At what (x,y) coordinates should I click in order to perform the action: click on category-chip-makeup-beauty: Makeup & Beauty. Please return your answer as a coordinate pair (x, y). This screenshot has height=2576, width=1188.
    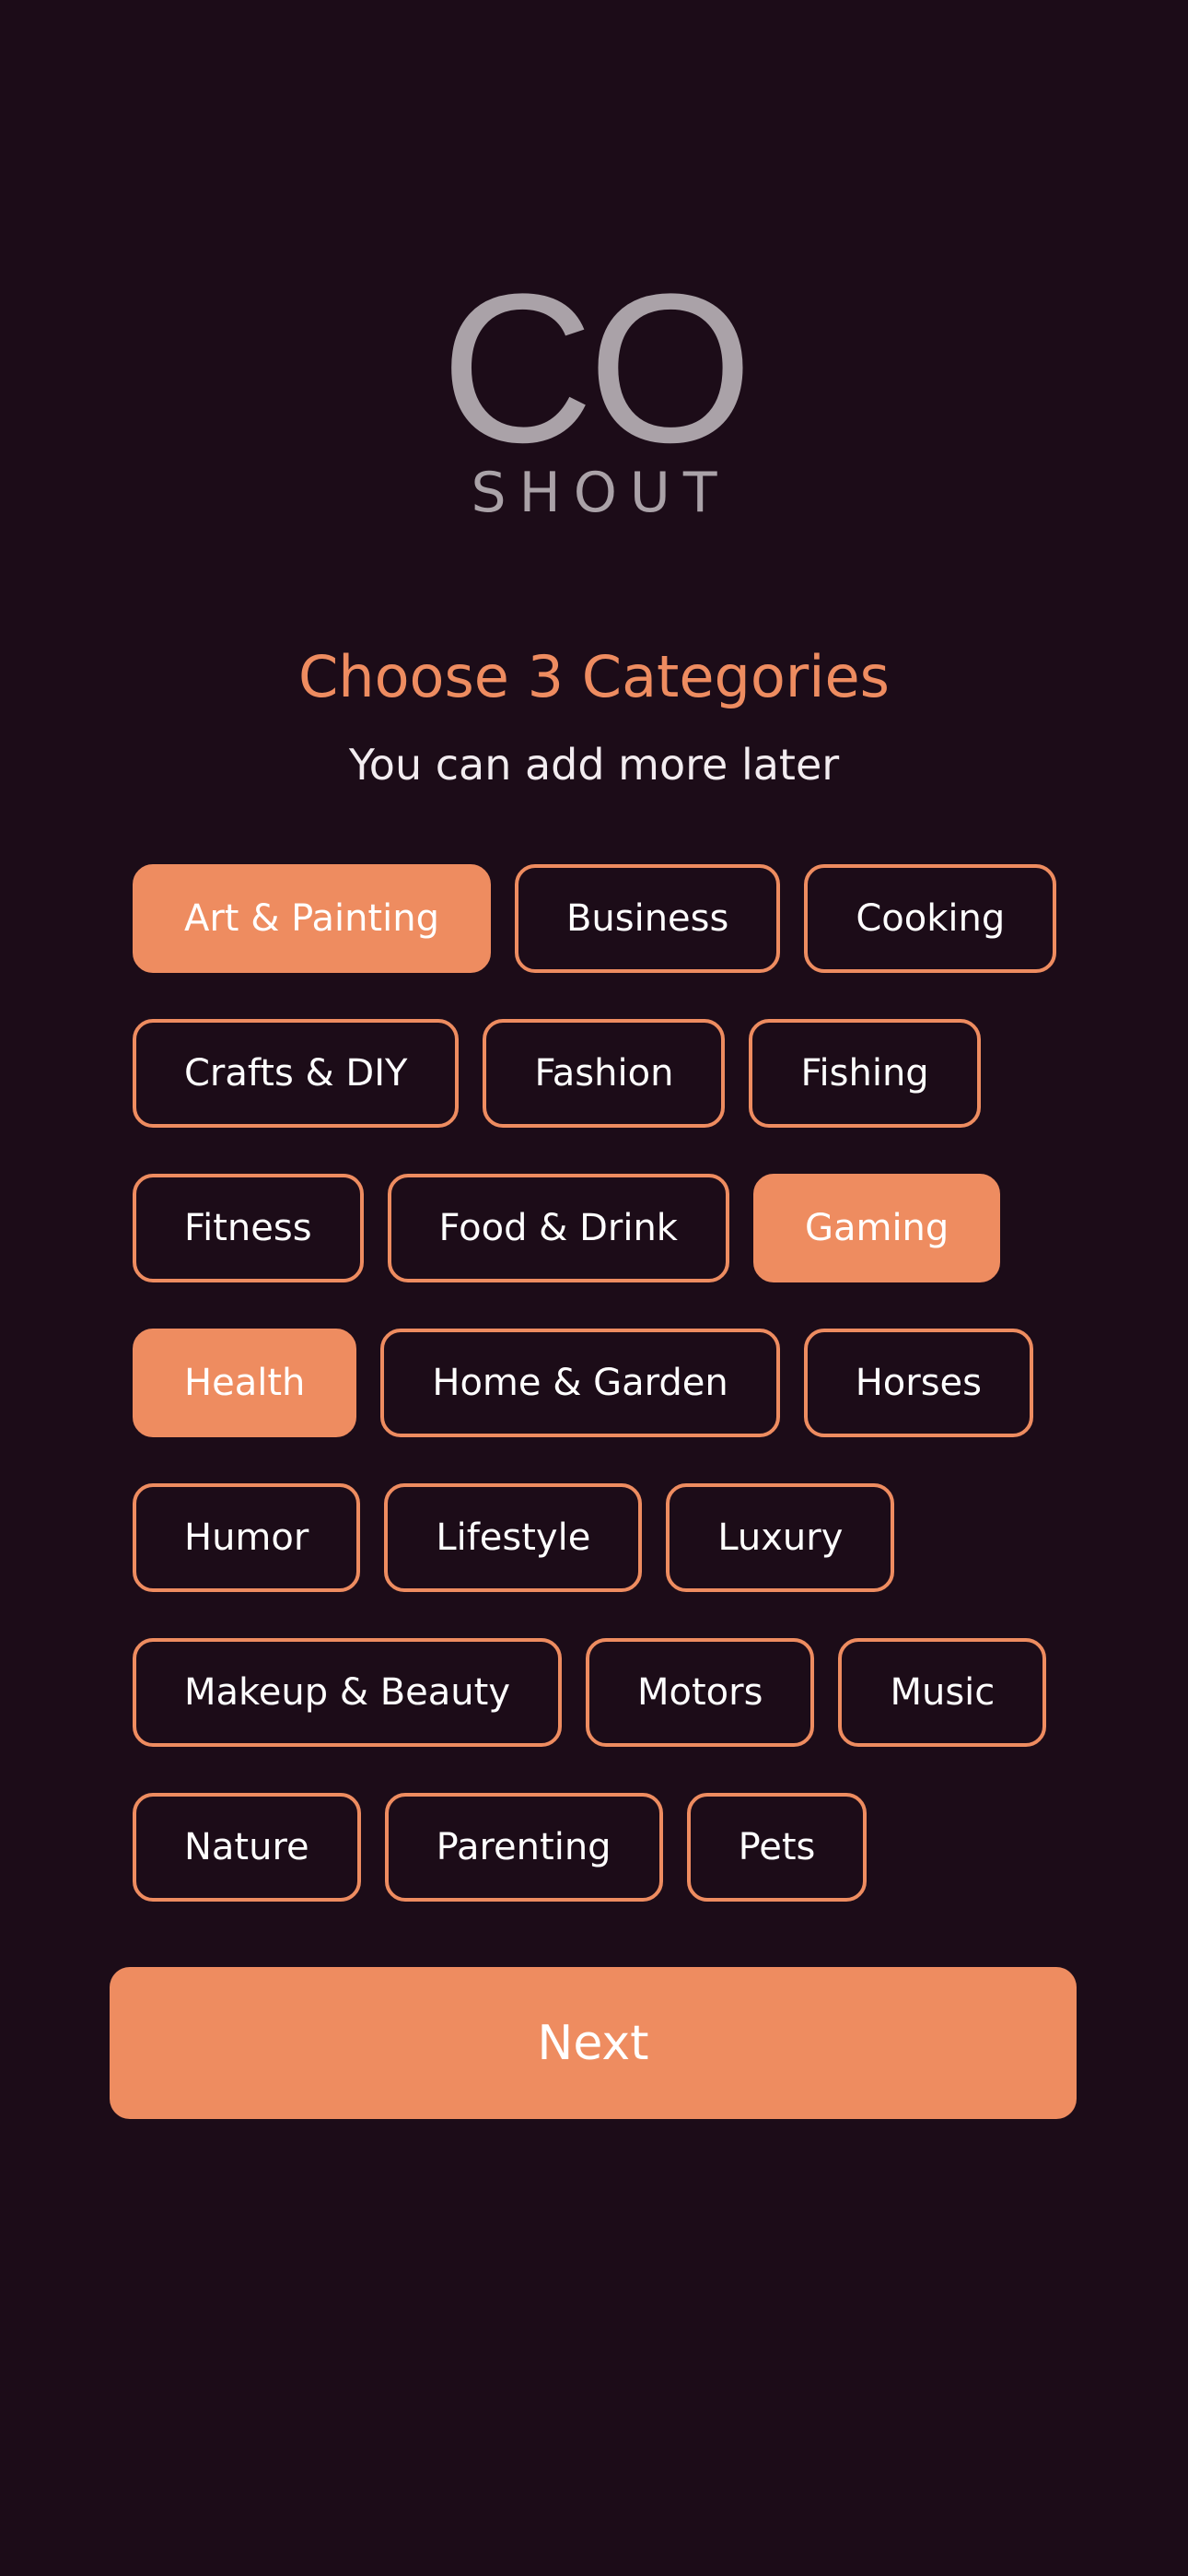
    Looking at the image, I should click on (348, 1692).